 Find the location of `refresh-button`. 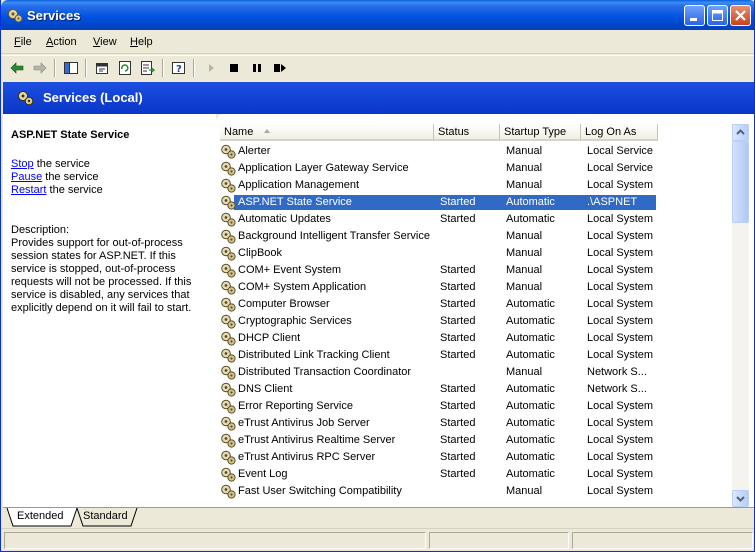

refresh-button is located at coordinates (125, 68).